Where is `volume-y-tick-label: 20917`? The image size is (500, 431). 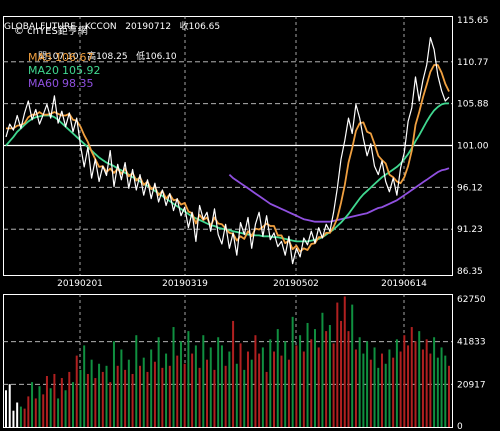
volume-y-tick-label: 20917 is located at coordinates (471, 385).